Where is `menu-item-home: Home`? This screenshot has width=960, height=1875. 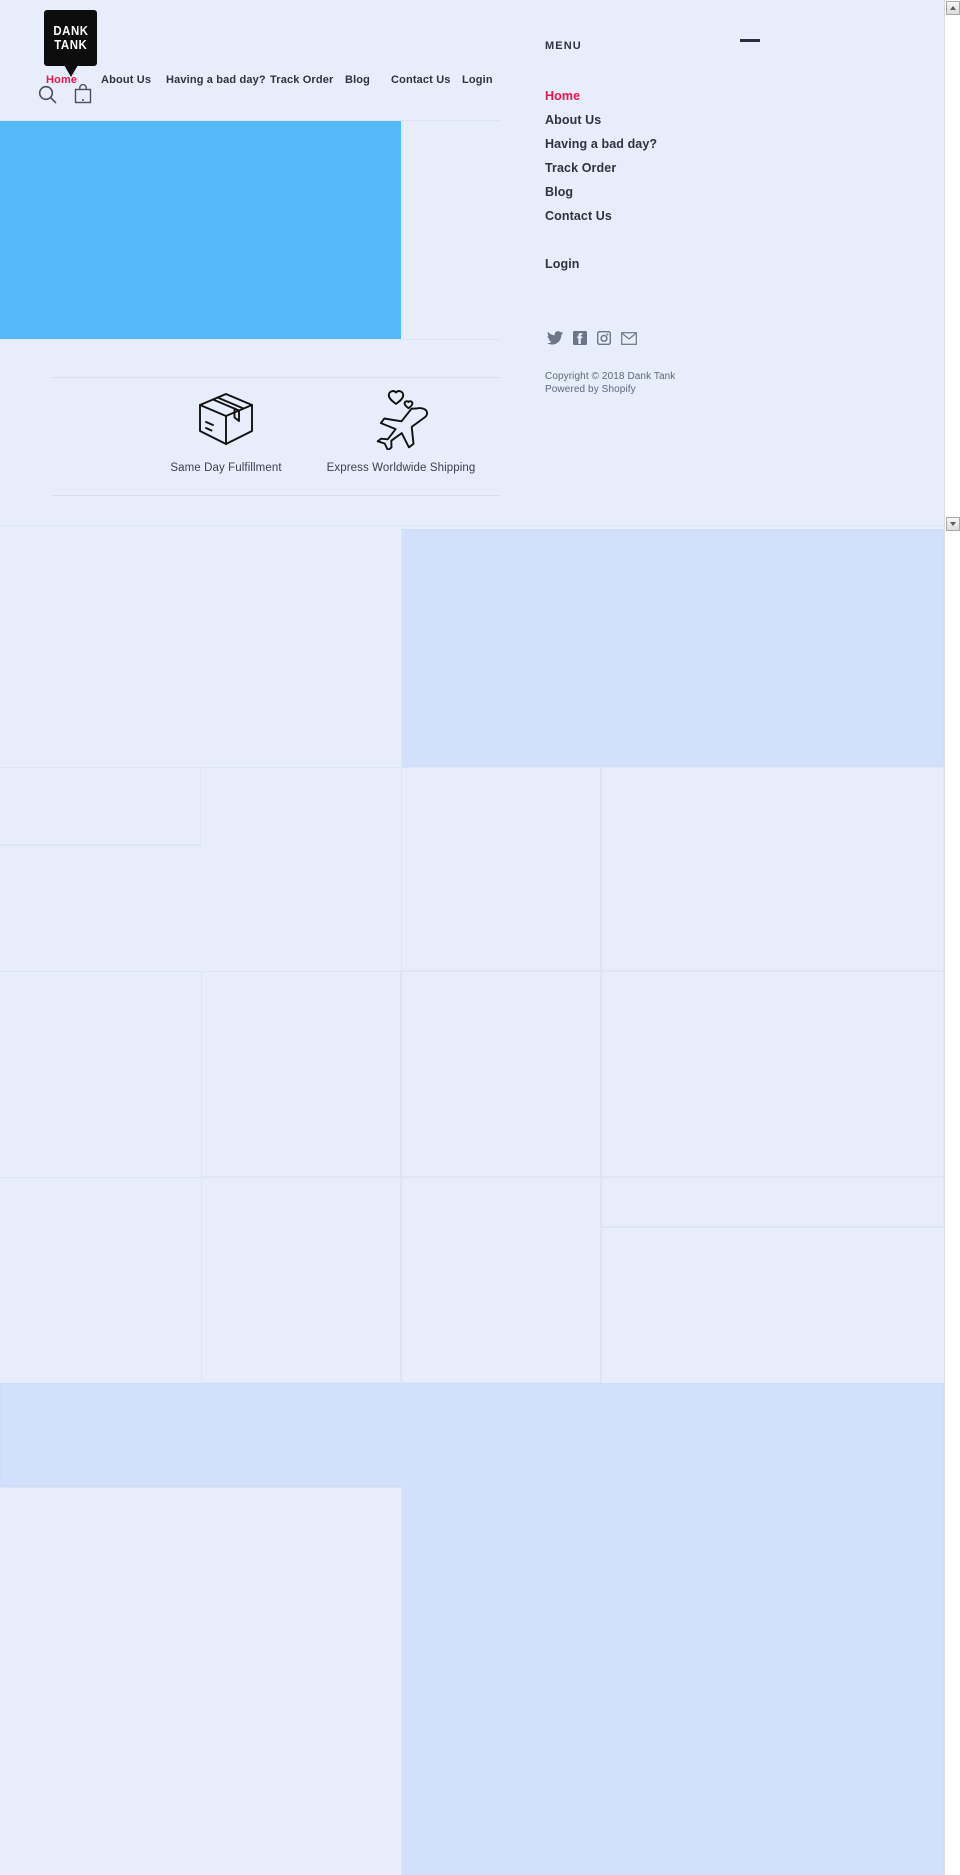 menu-item-home: Home is located at coordinates (665, 96).